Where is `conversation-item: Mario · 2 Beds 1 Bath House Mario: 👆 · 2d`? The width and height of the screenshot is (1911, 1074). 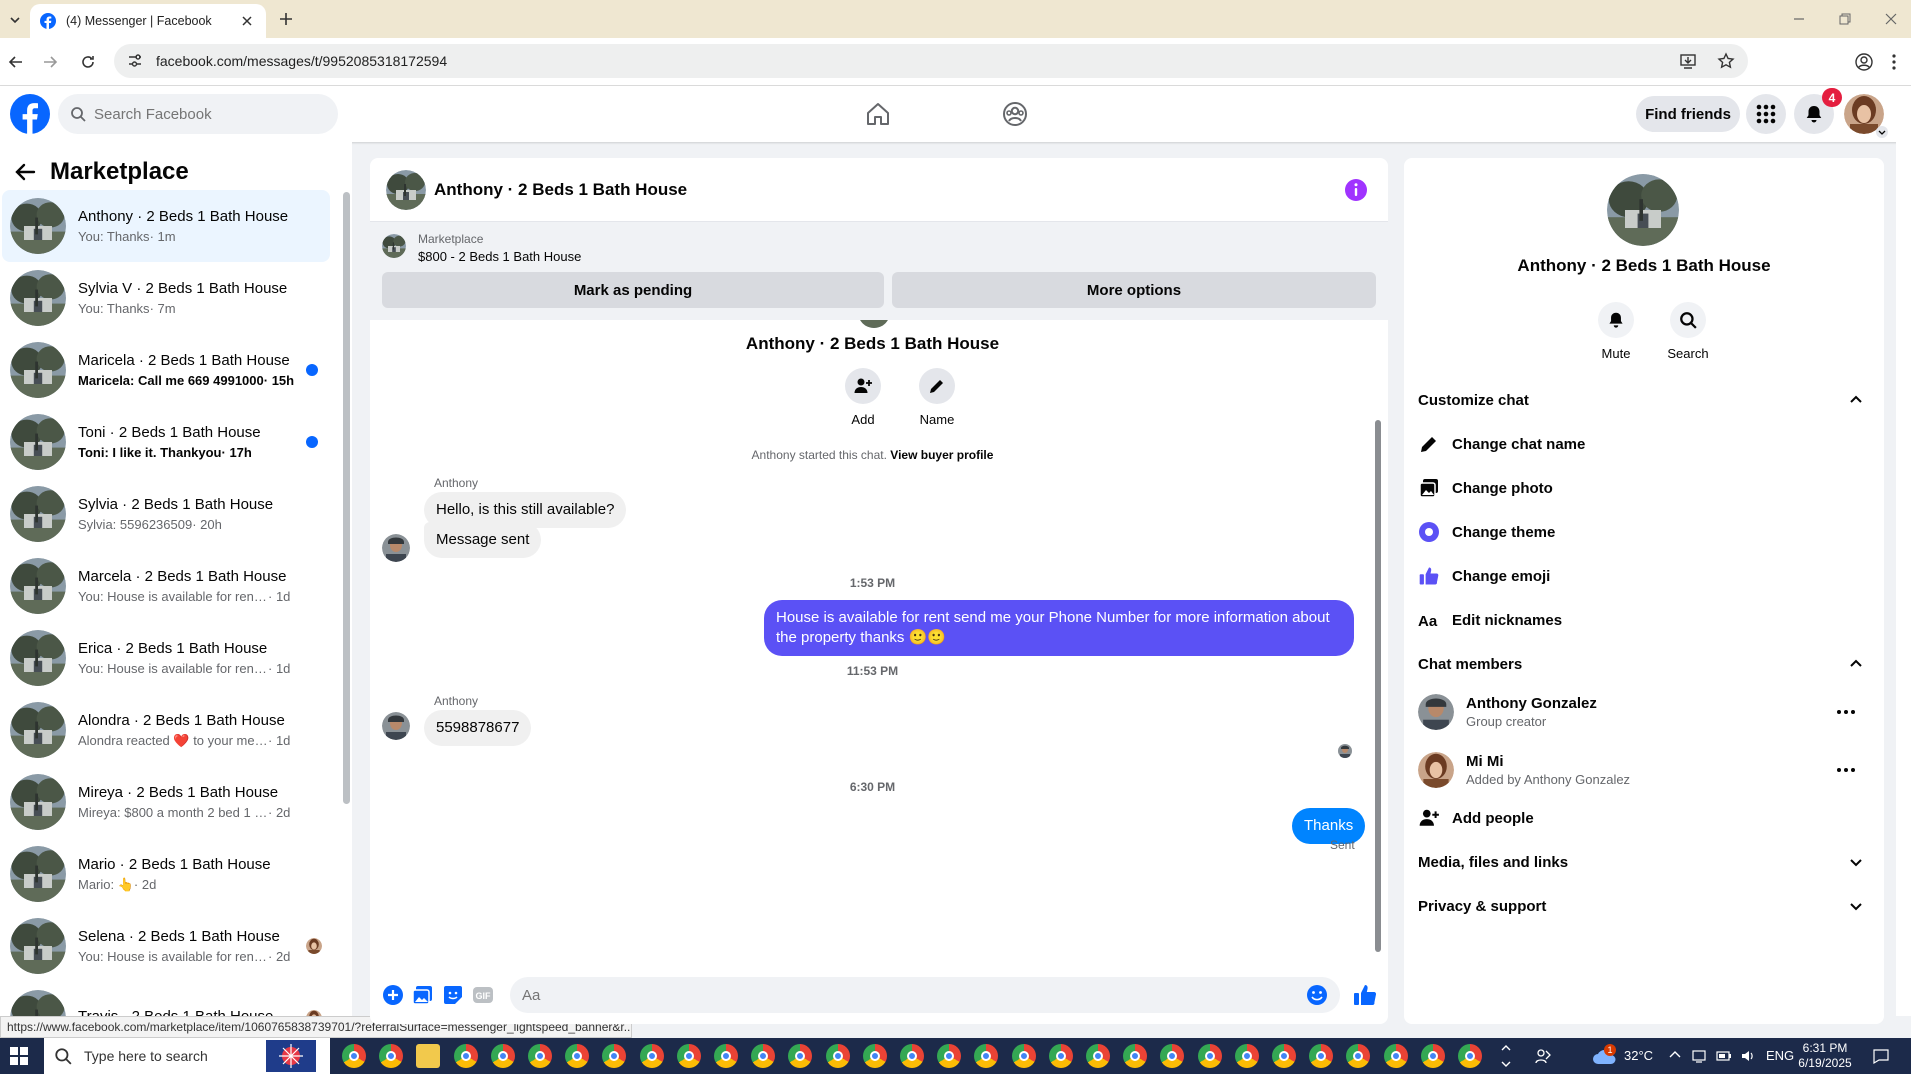 conversation-item: Mario · 2 Beds 1 Bath House Mario: 👆 · 2d is located at coordinates (166, 874).